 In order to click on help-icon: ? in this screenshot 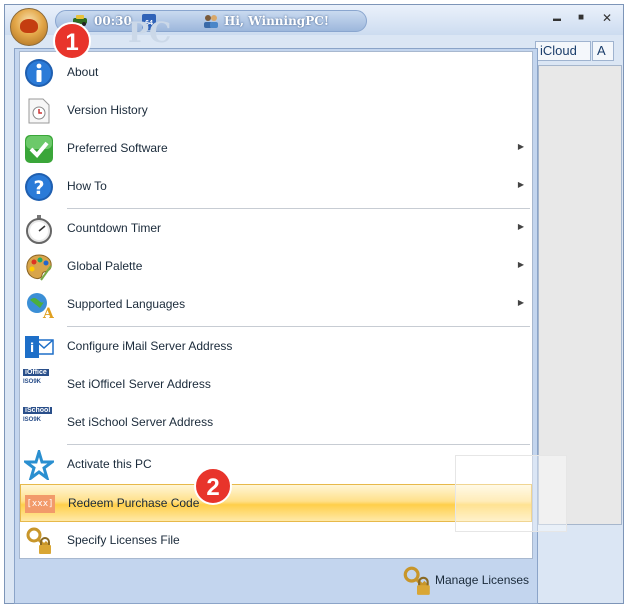, I will do `click(39, 187)`.